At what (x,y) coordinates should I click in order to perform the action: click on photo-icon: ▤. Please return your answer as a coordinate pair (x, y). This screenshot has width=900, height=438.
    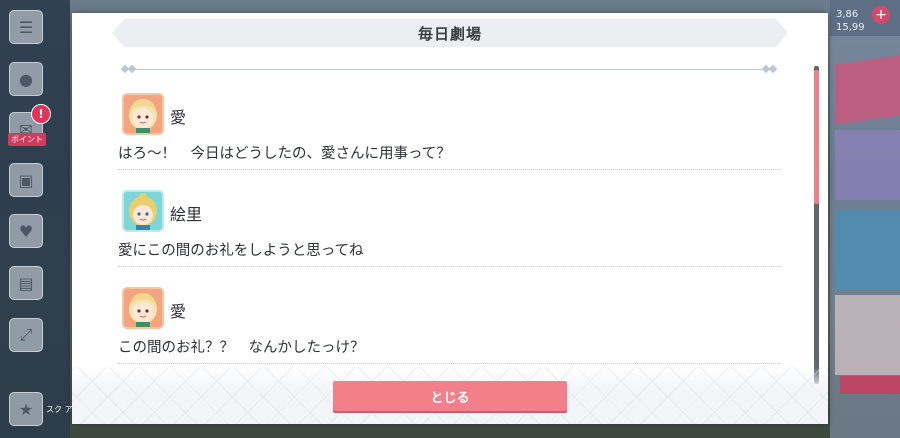
    Looking at the image, I should click on (26, 283).